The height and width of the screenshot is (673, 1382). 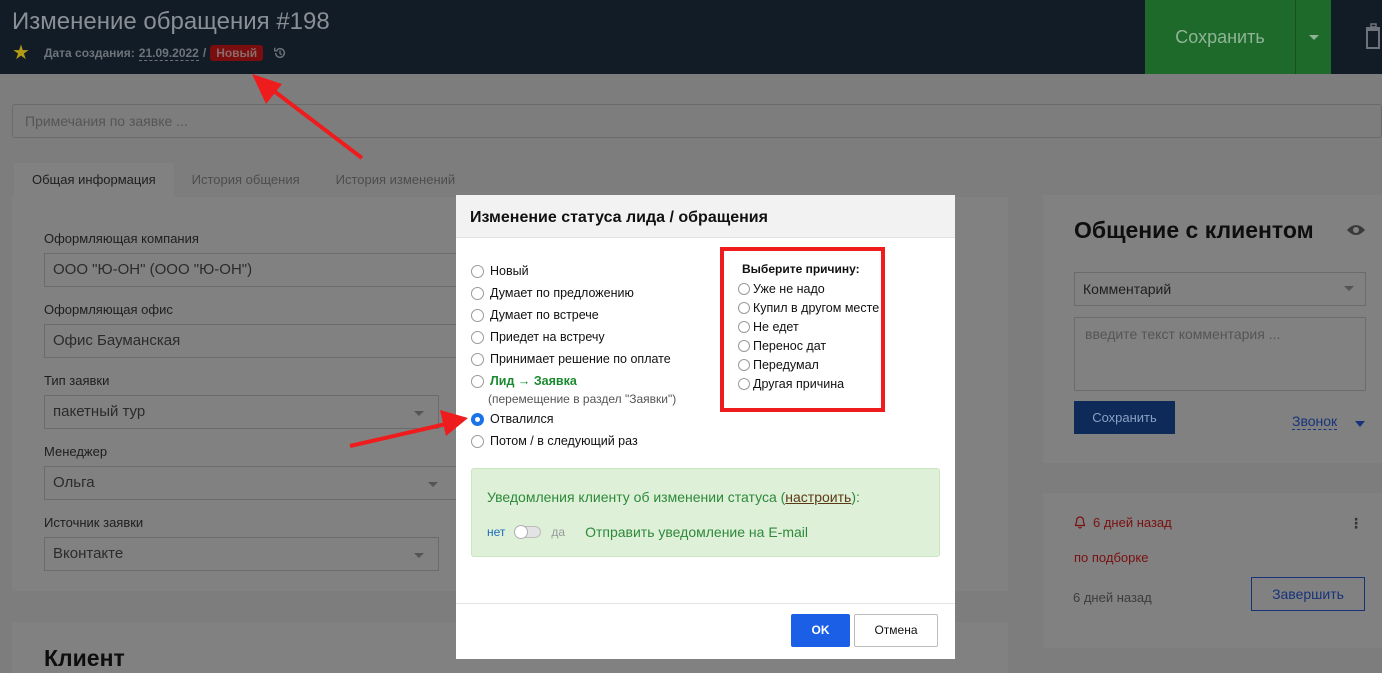 I want to click on ok-button: OK, so click(x=820, y=630).